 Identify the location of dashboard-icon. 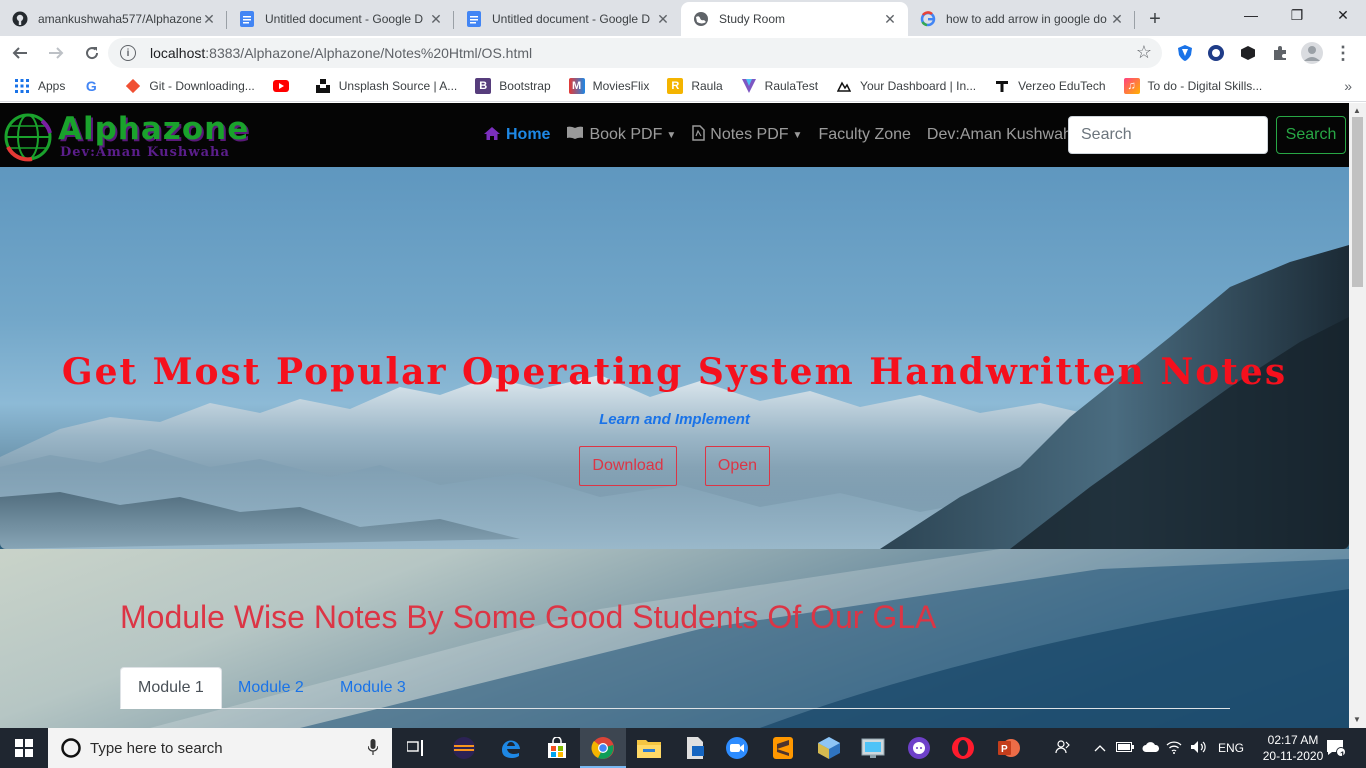
(844, 86).